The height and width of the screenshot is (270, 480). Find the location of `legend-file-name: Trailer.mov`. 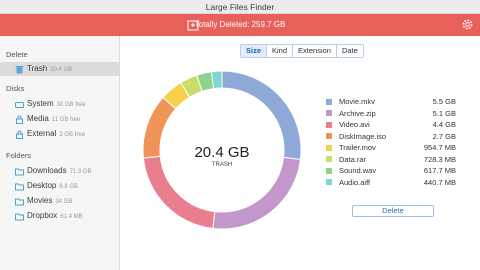

legend-file-name: Trailer.mov is located at coordinates (357, 147).